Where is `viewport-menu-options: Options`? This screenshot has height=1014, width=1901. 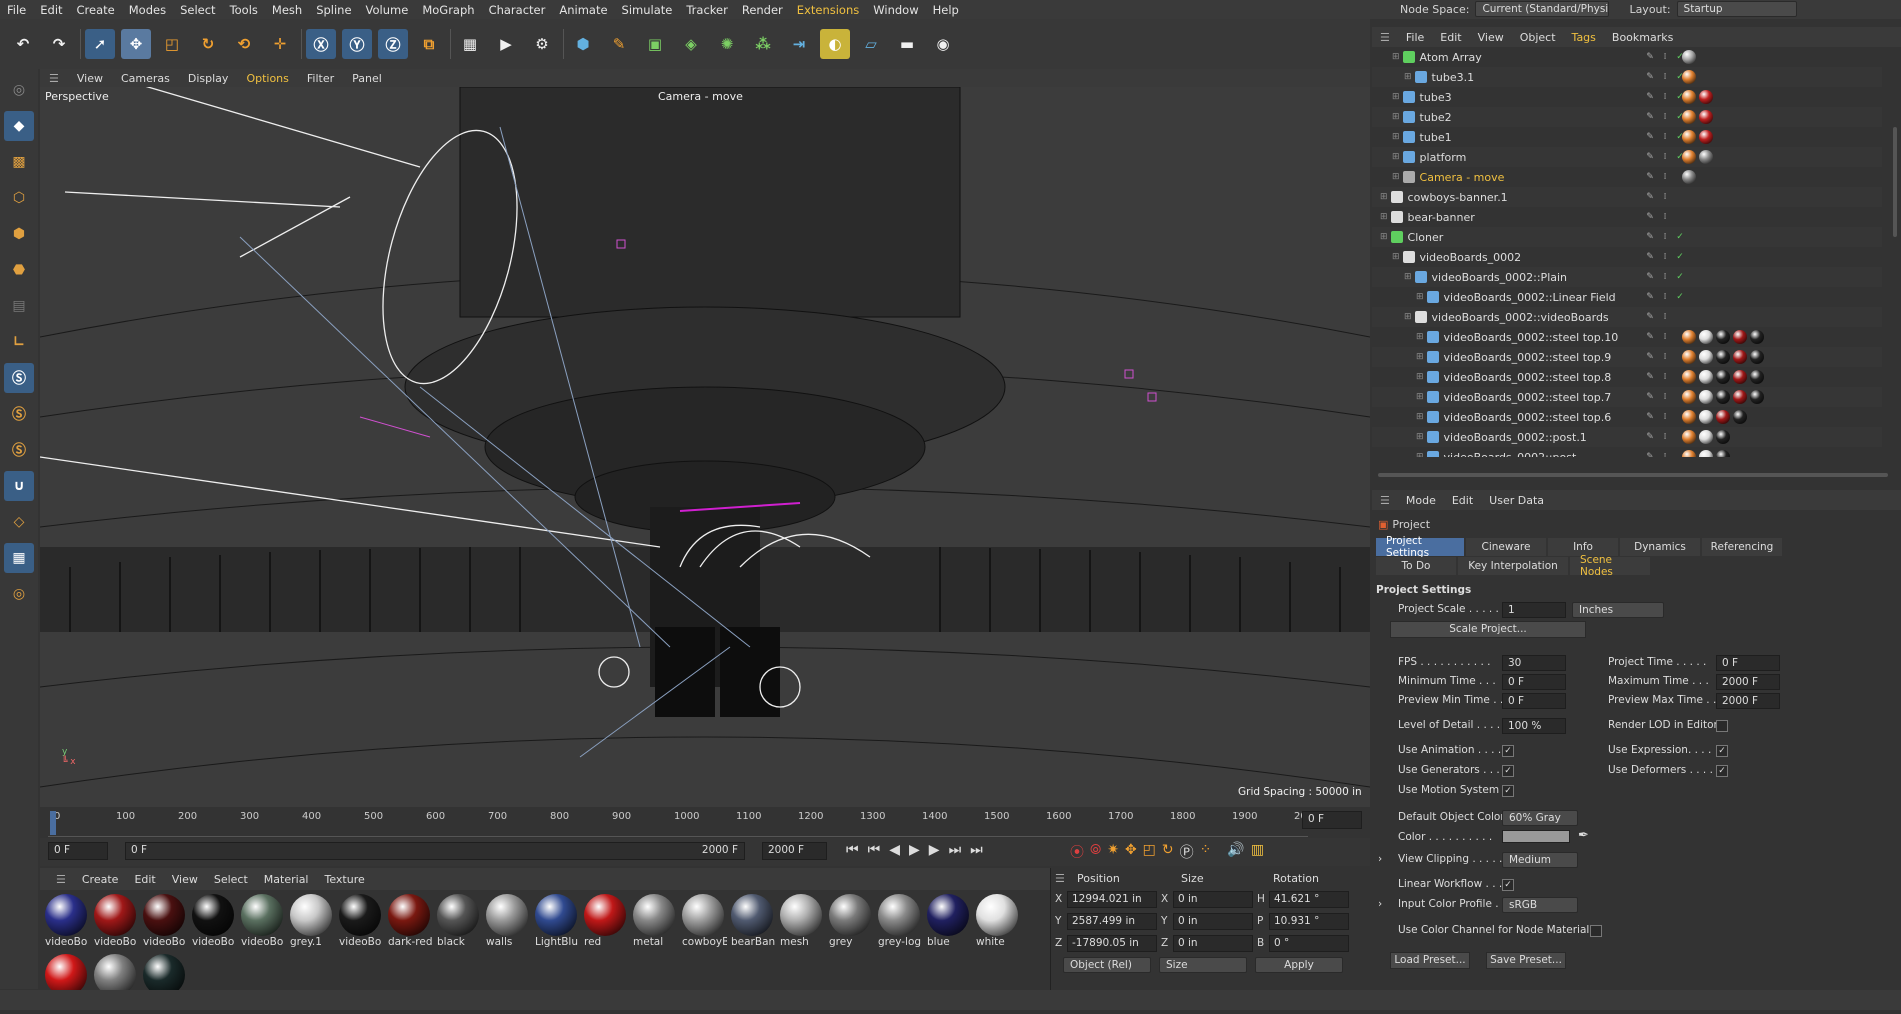 viewport-menu-options: Options is located at coordinates (267, 78).